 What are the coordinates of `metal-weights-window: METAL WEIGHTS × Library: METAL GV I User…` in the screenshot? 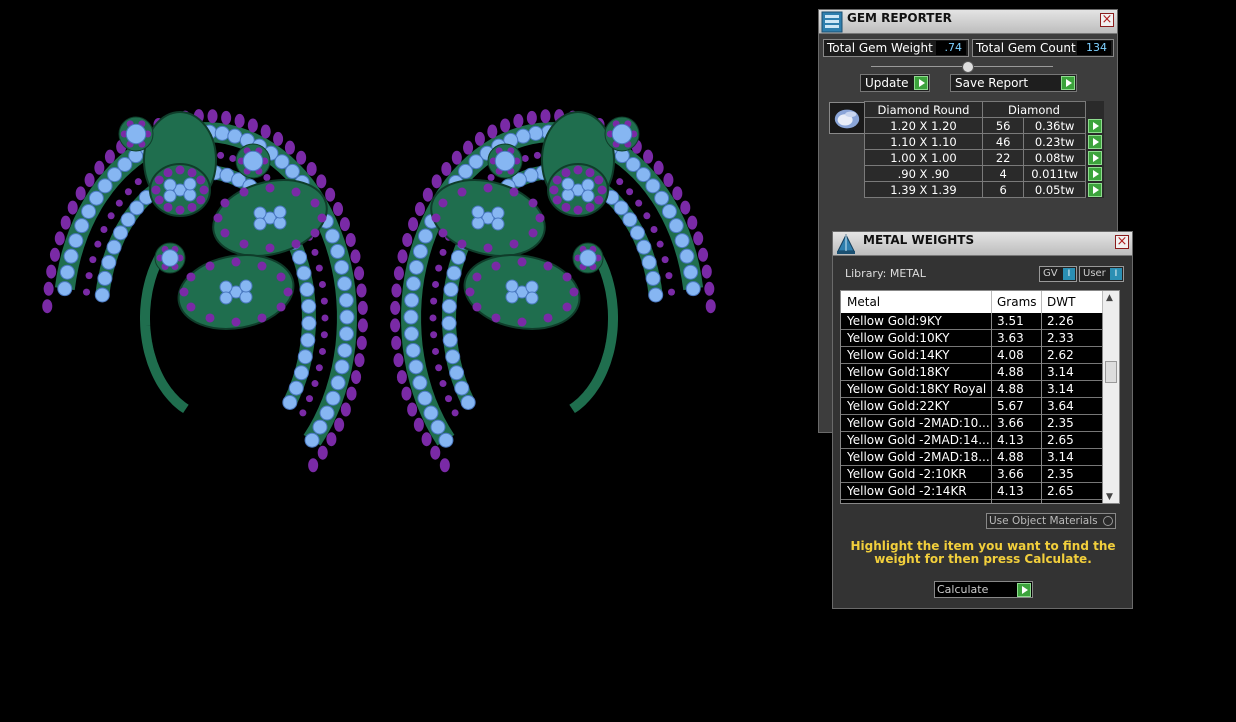 It's located at (982, 420).